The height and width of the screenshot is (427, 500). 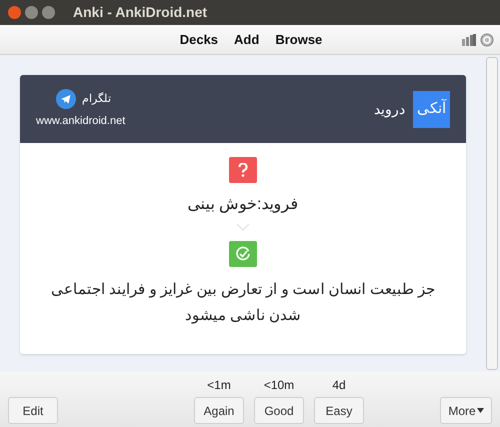 What do you see at coordinates (466, 410) in the screenshot?
I see `more-button: More` at bounding box center [466, 410].